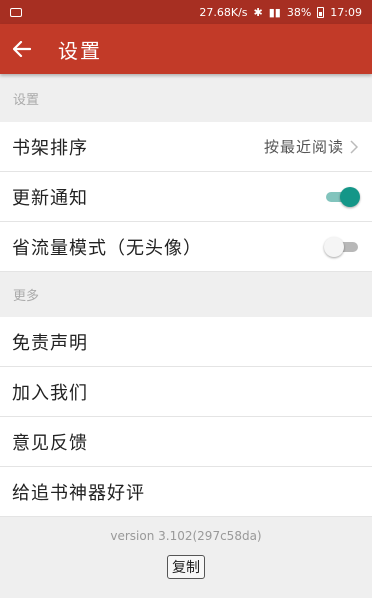  What do you see at coordinates (321, 12) in the screenshot?
I see `battery-icon` at bounding box center [321, 12].